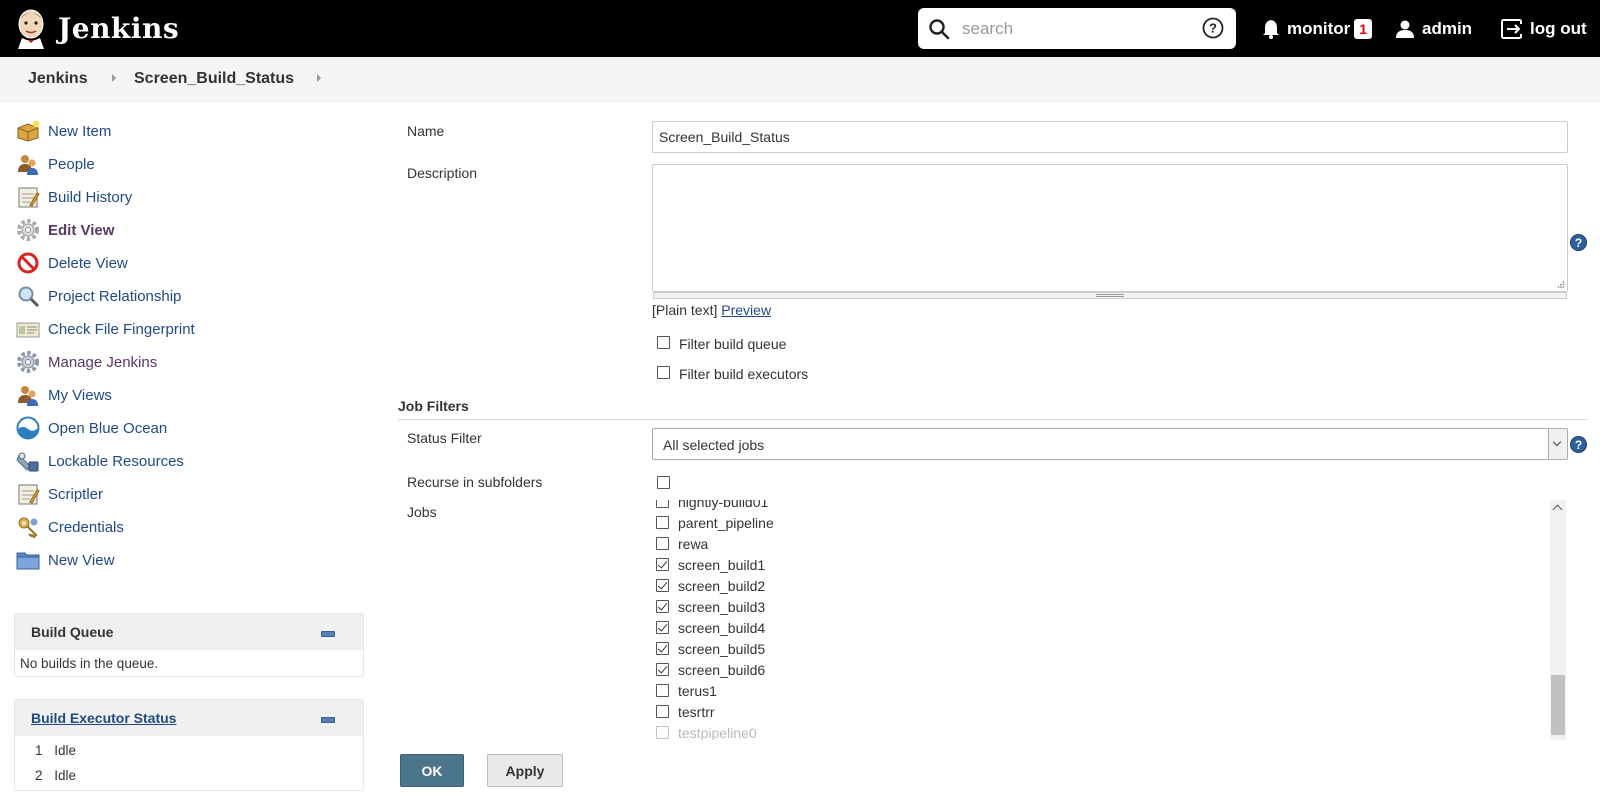  Describe the element at coordinates (70, 527) in the screenshot. I see `sidebar-item-credentials: Credentials` at that location.